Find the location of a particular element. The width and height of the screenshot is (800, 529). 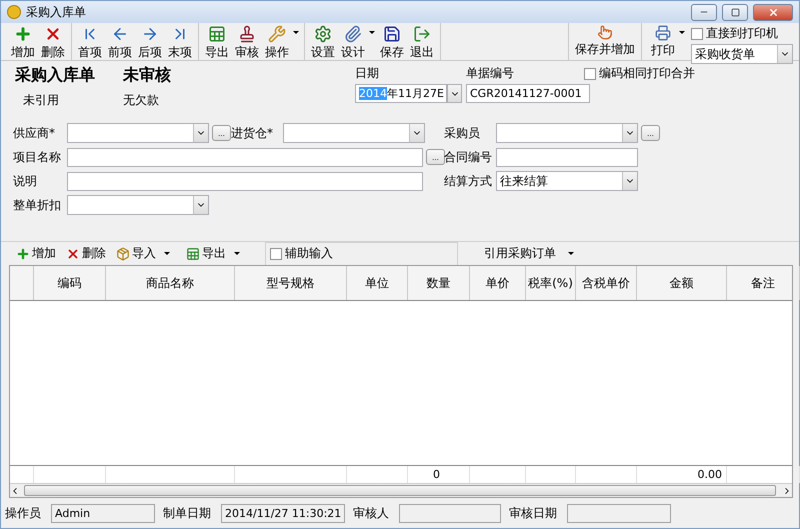

toolbar-button: 首项 is located at coordinates (90, 41).